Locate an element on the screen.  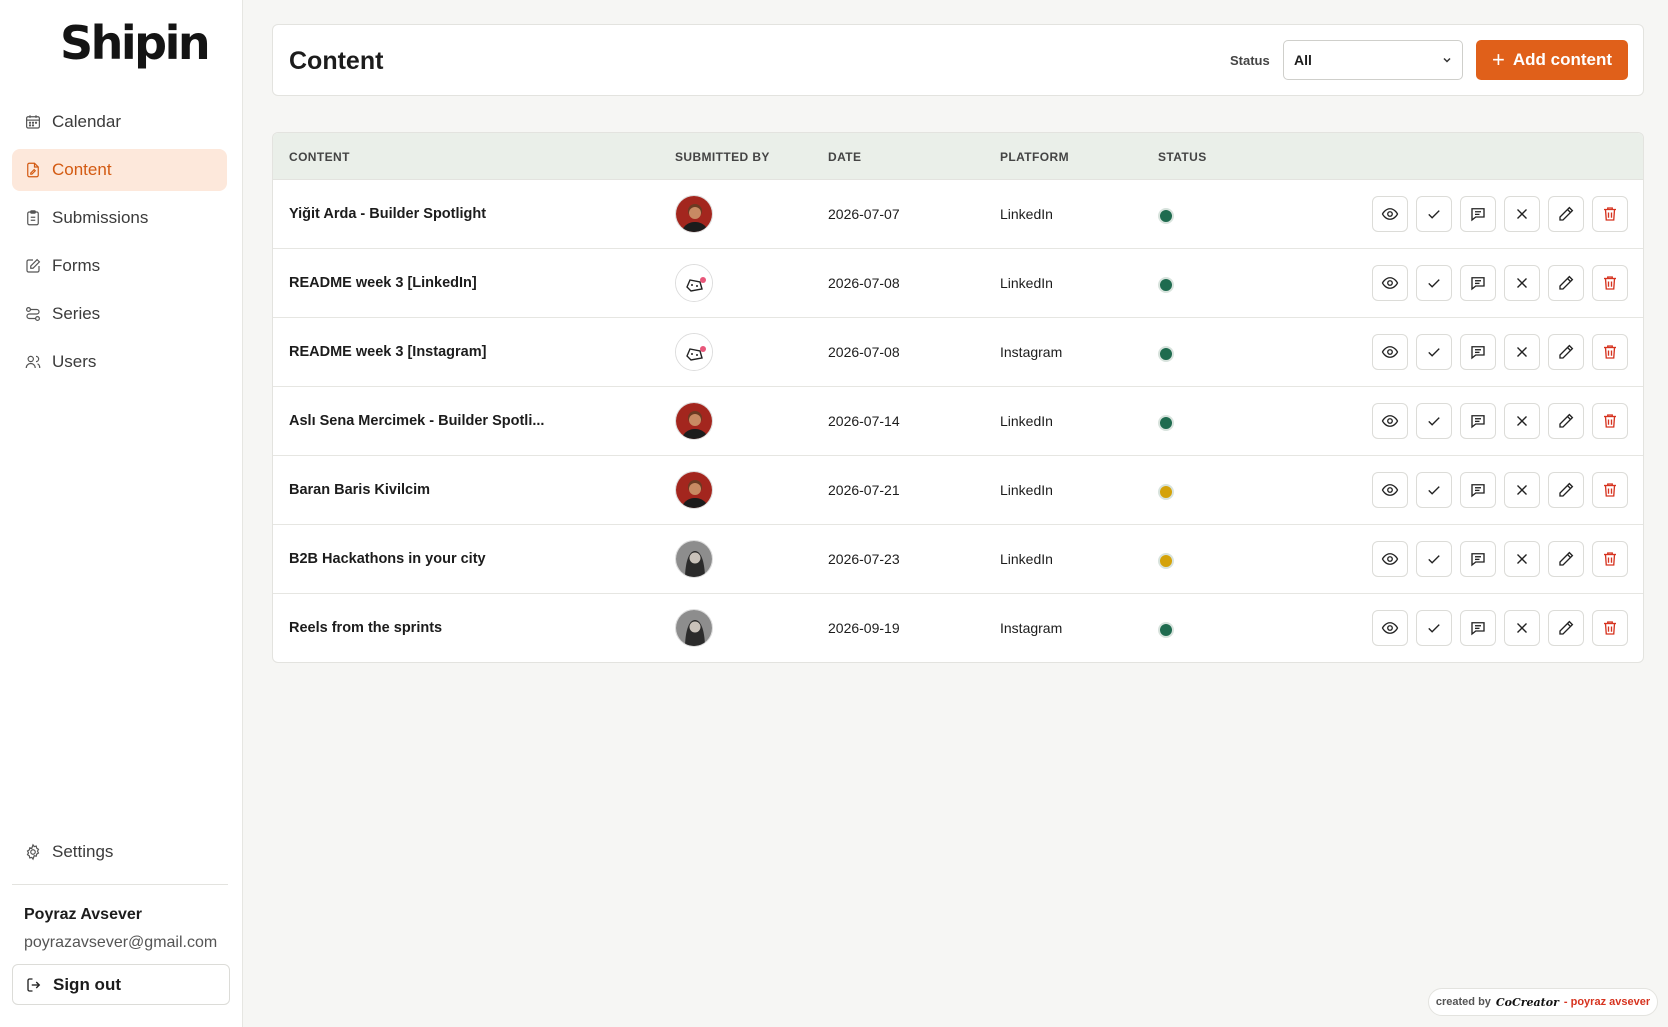
sidebar-item-settings: Settings is located at coordinates (119, 852).